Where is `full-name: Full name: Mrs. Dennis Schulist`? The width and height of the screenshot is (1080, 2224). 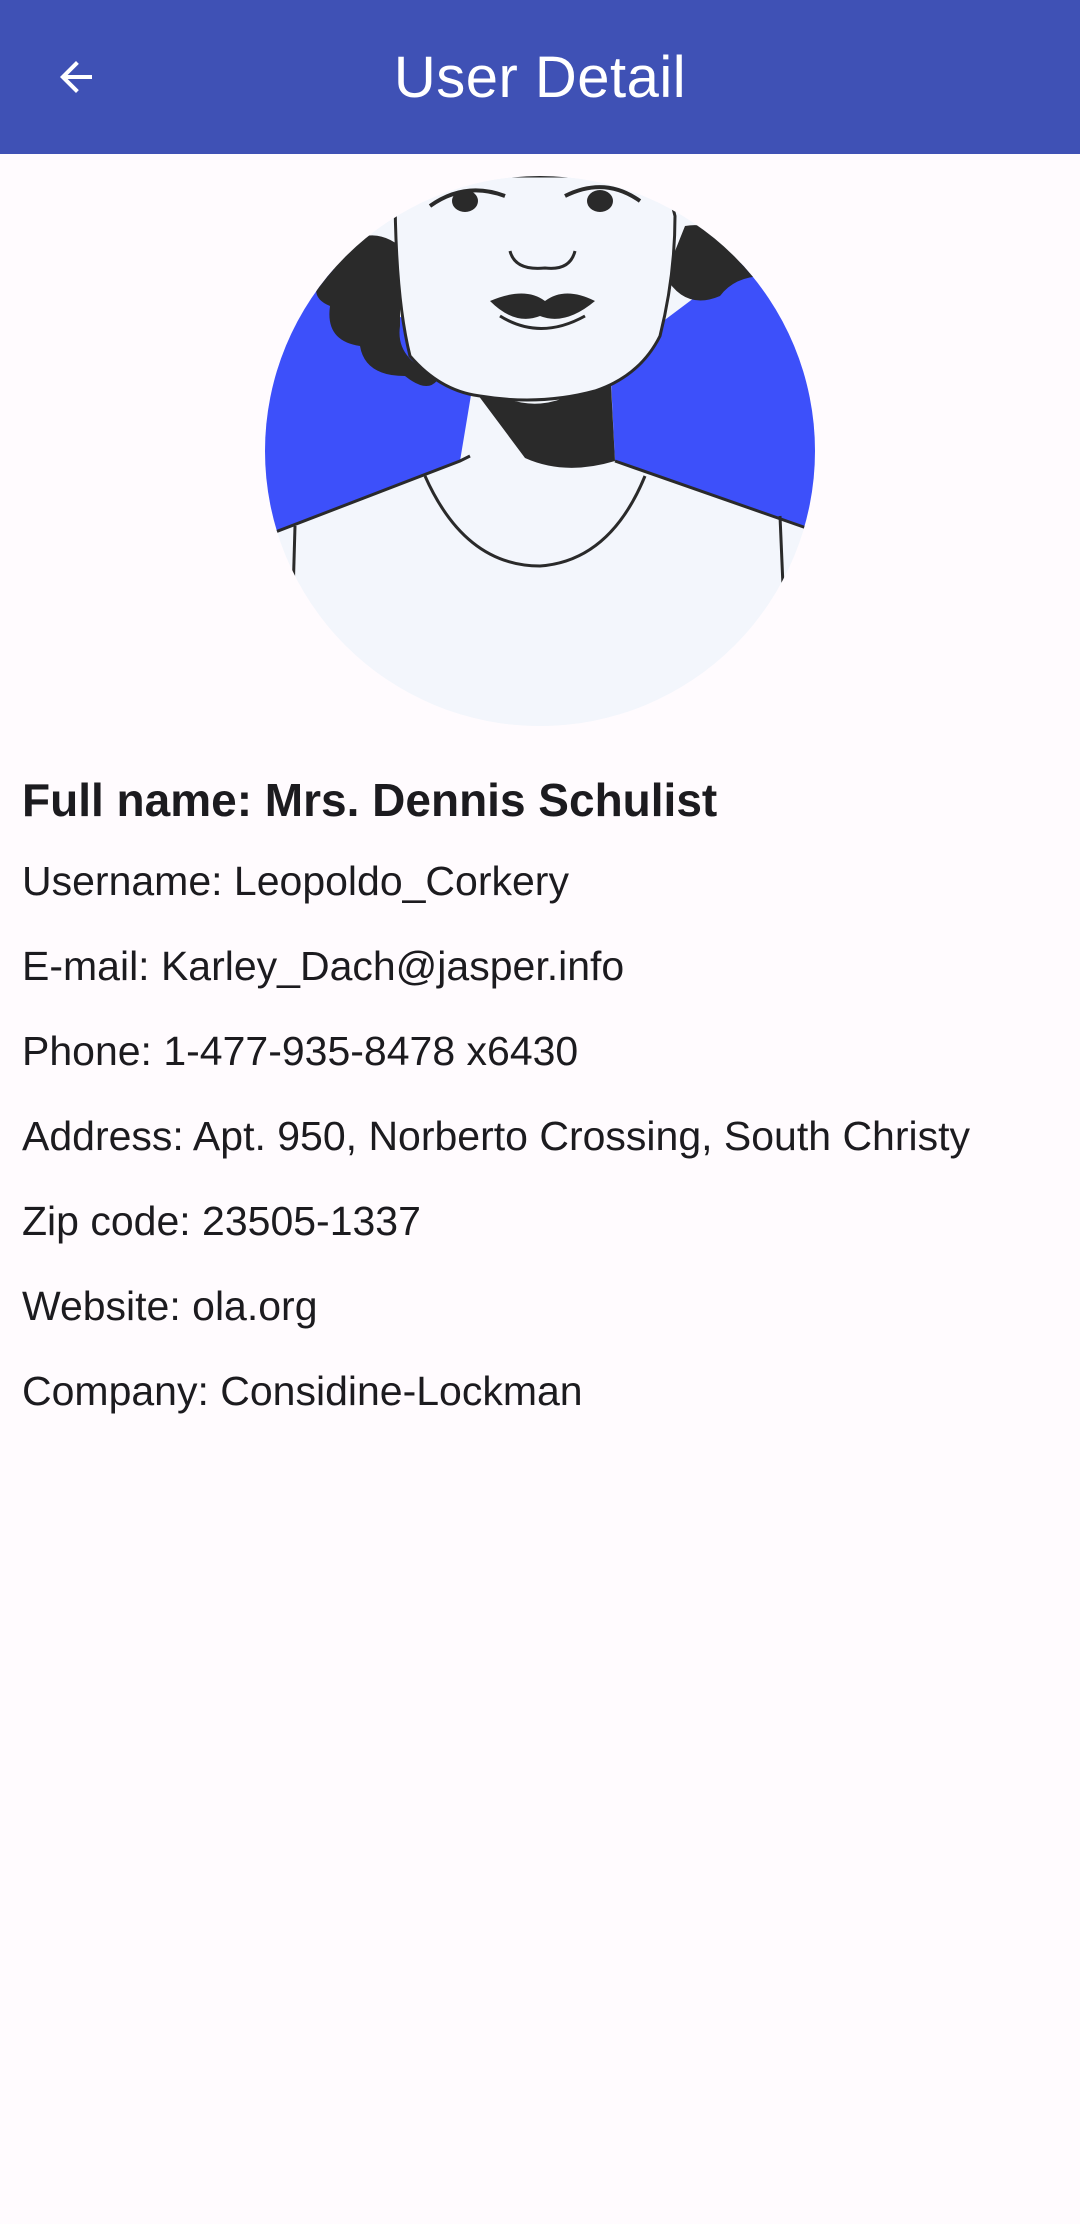 full-name: Full name: Mrs. Dennis Schulist is located at coordinates (370, 800).